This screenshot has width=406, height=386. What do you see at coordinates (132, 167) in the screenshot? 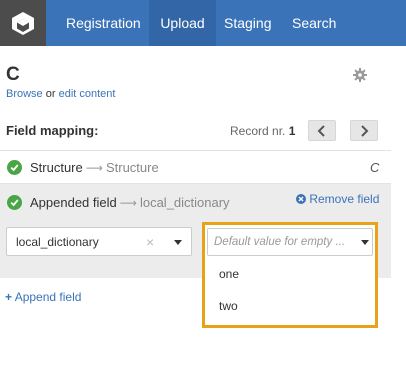
I see `mapping-target: Structure` at bounding box center [132, 167].